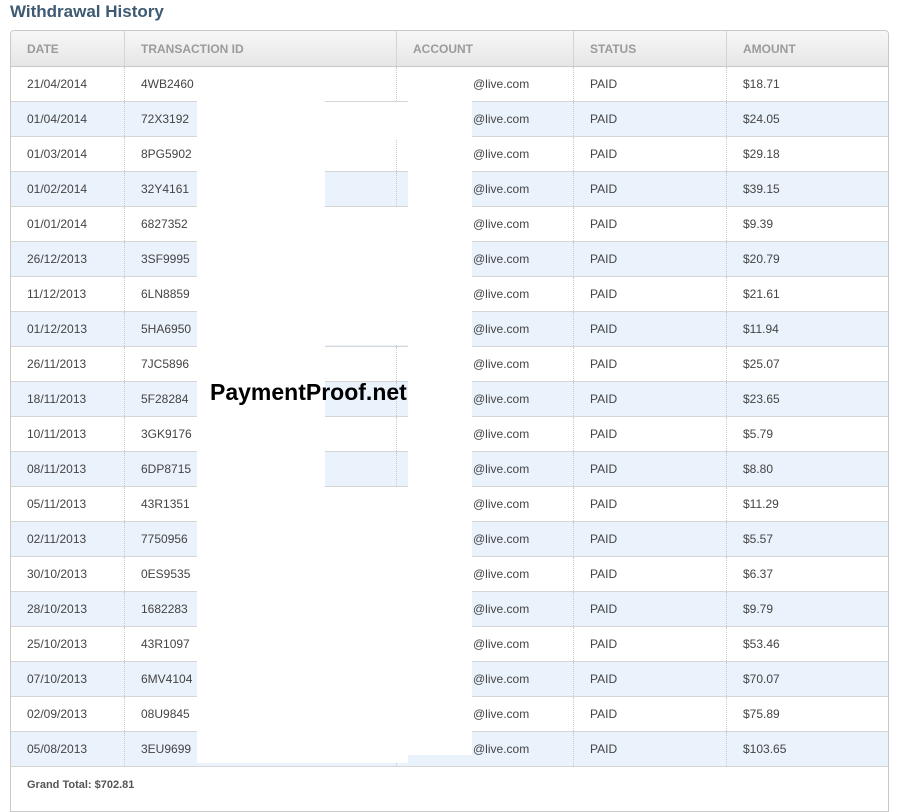 Image resolution: width=898 pixels, height=812 pixels. Describe the element at coordinates (807, 609) in the screenshot. I see `amount-cell: $9.79` at that location.